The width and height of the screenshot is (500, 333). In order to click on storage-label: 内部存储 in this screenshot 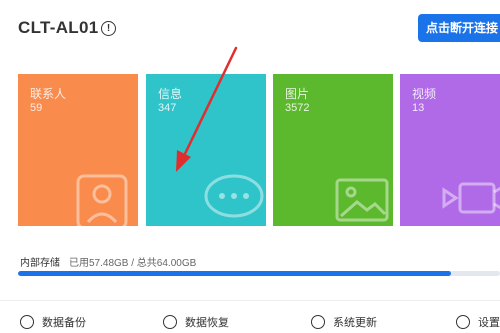, I will do `click(40, 263)`.